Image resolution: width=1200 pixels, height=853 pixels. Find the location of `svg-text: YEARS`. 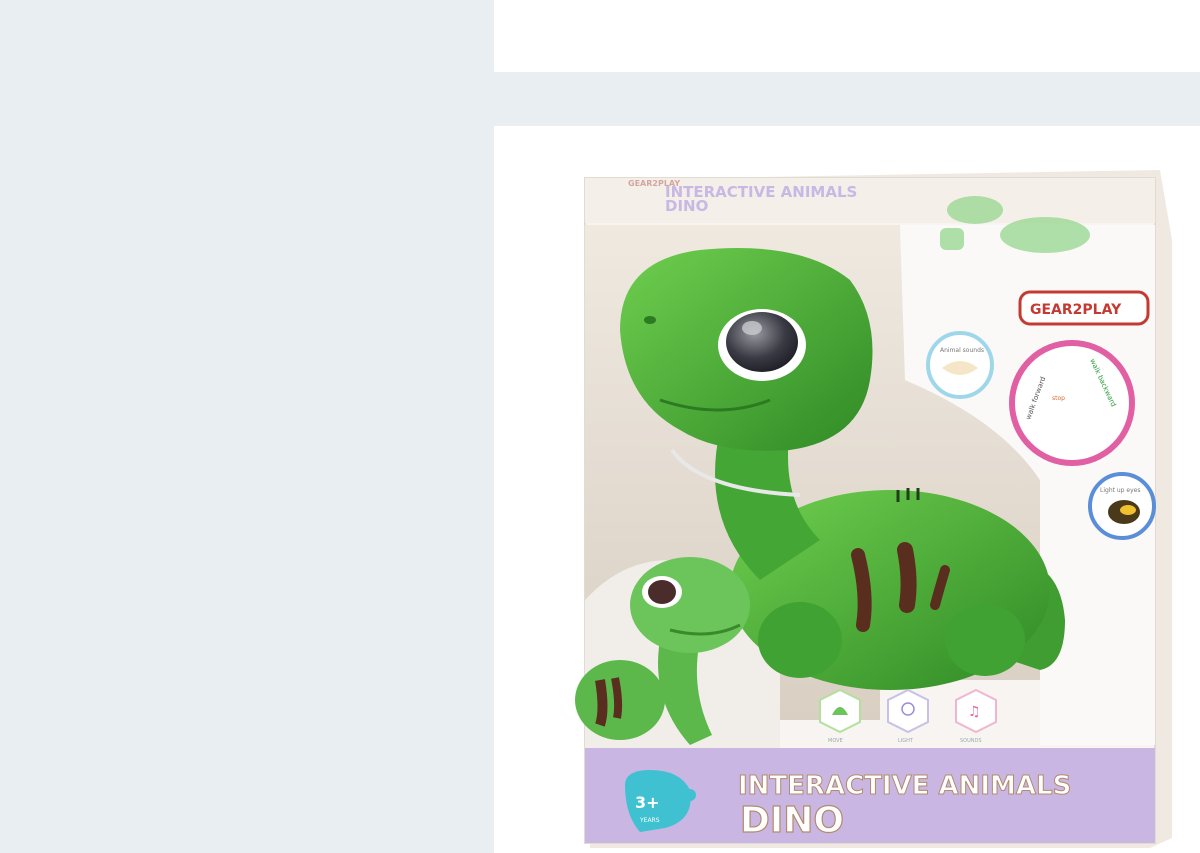

svg-text: YEARS is located at coordinates (649, 820).